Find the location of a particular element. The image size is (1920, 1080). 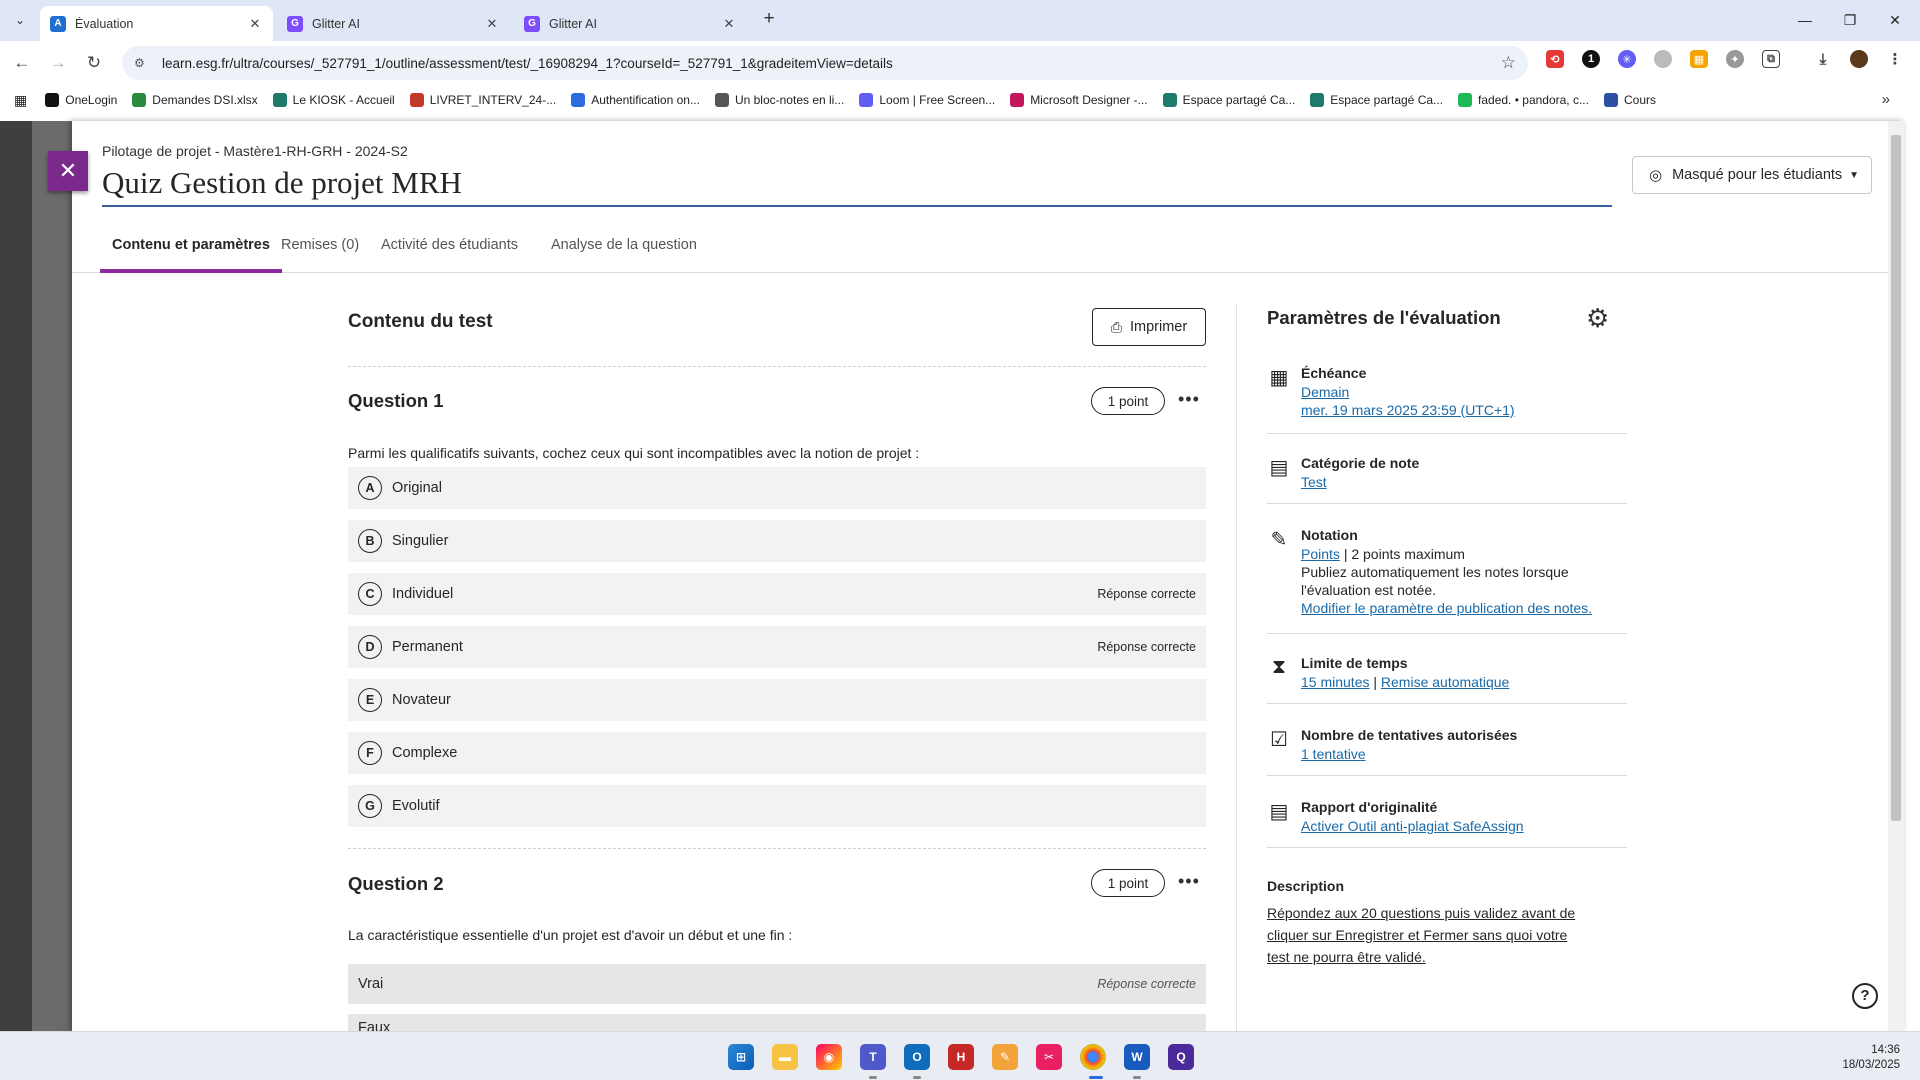

snipping-tool-icon: ✂ is located at coordinates (1049, 1057).